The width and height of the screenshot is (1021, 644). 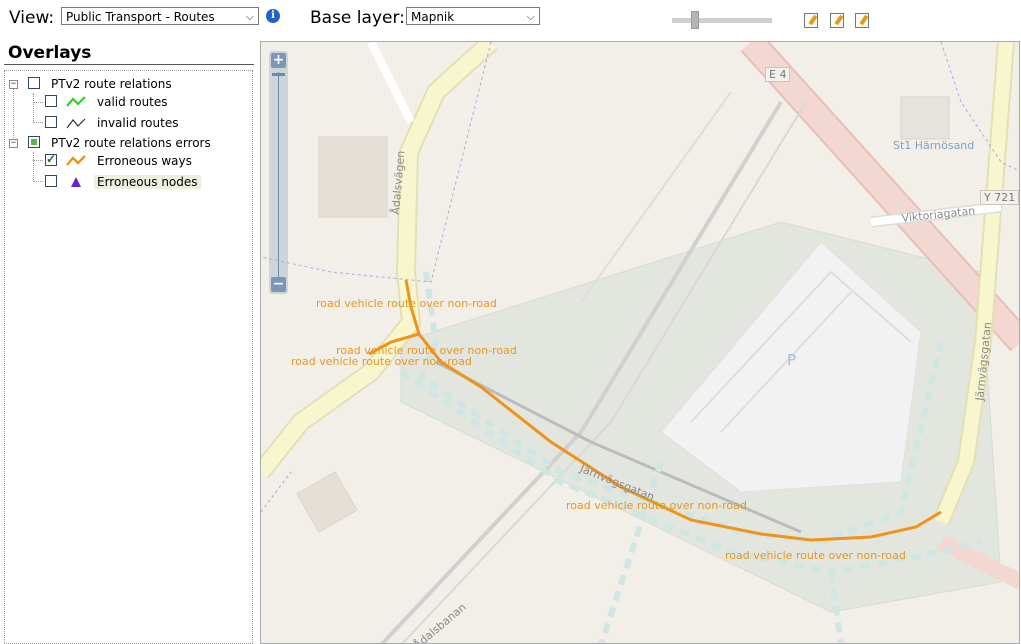 I want to click on collapse-toggle-group-1: −, so click(x=13, y=84).